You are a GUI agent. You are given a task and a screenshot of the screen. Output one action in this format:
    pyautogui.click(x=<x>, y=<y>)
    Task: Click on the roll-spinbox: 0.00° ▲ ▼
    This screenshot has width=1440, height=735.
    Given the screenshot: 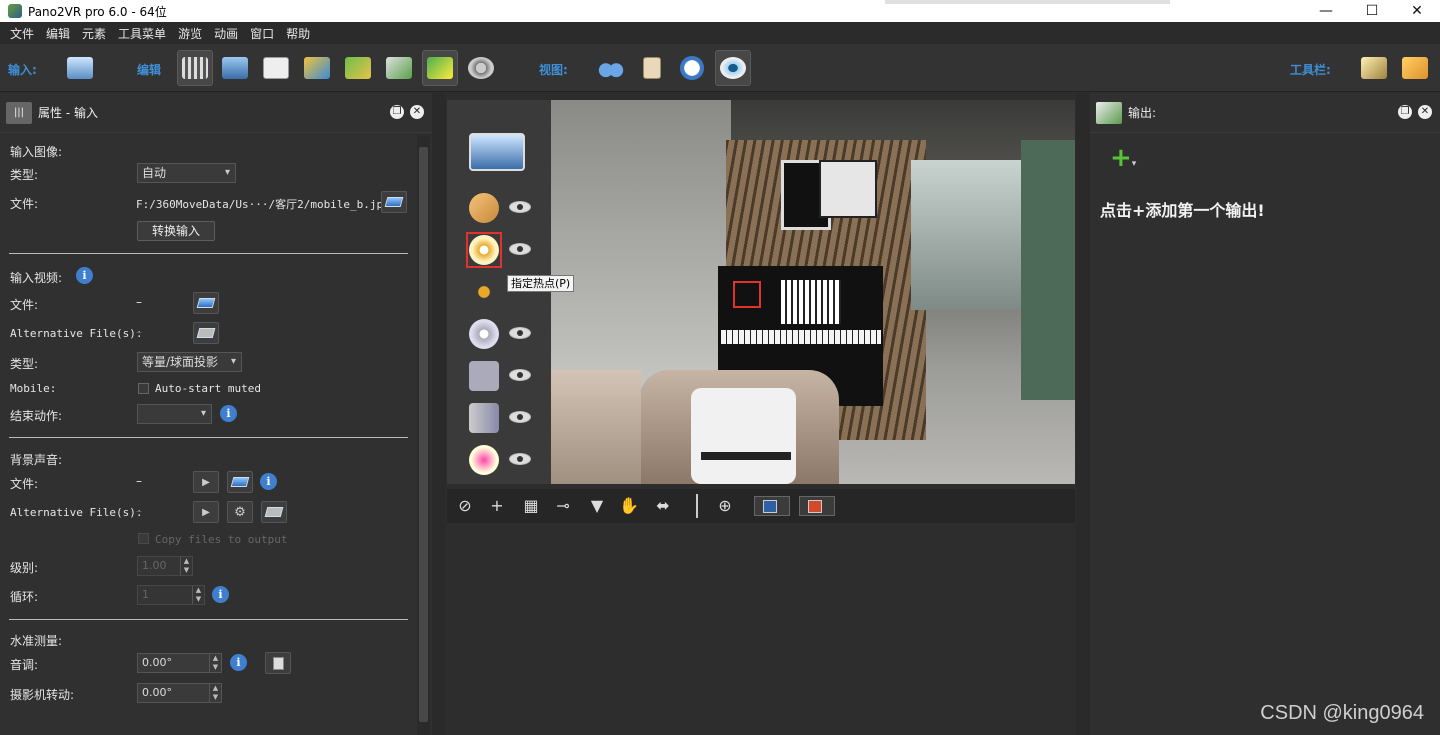 What is the action you would take?
    pyautogui.click(x=179, y=693)
    